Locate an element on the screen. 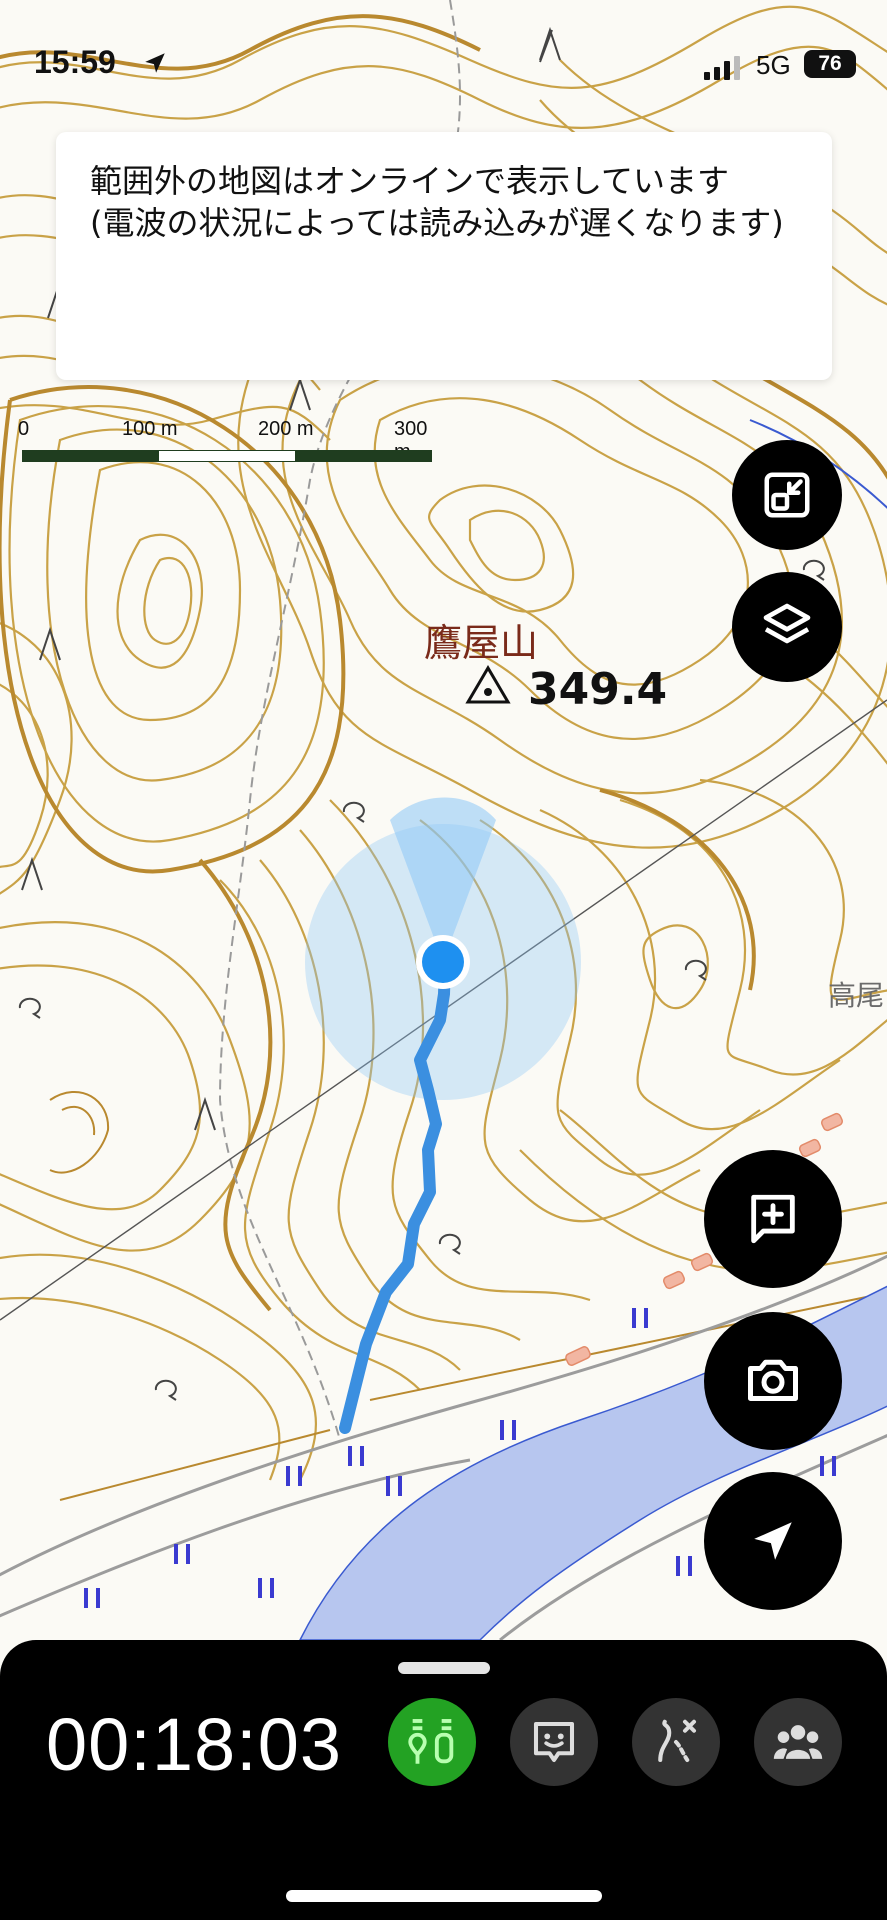 The image size is (887, 1920). recording-panel: 00:18:03 is located at coordinates (443, 1780).